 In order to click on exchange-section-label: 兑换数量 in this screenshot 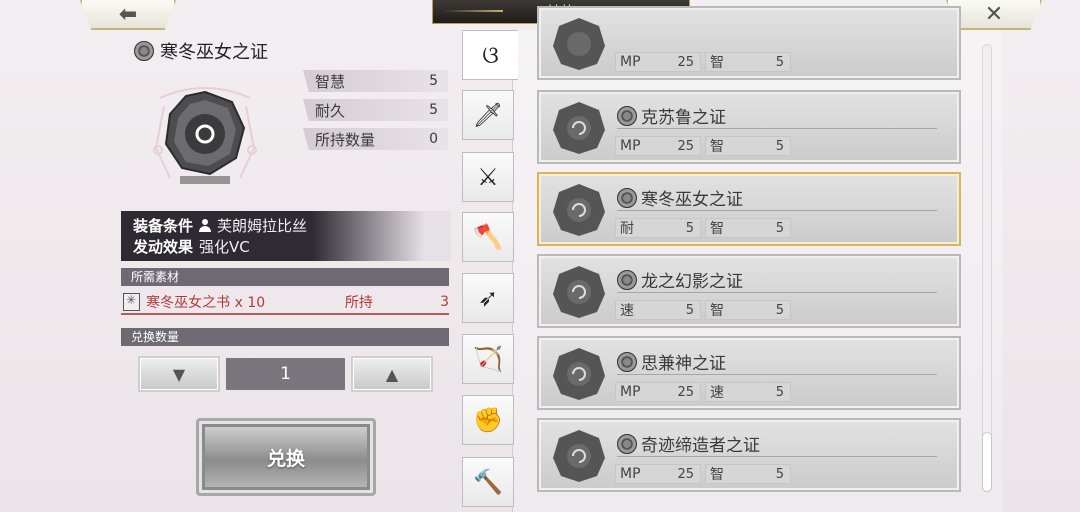, I will do `click(155, 337)`.